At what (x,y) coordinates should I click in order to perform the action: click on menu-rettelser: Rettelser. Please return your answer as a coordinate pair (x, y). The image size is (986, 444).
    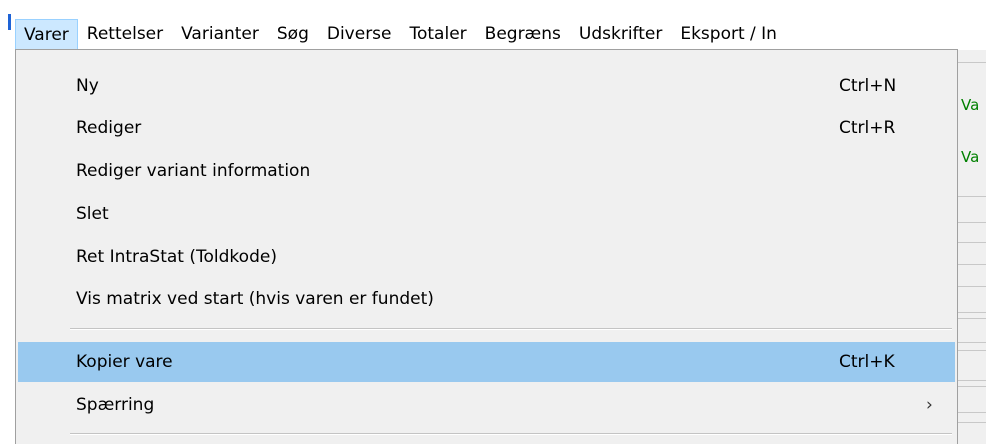
    Looking at the image, I should click on (125, 34).